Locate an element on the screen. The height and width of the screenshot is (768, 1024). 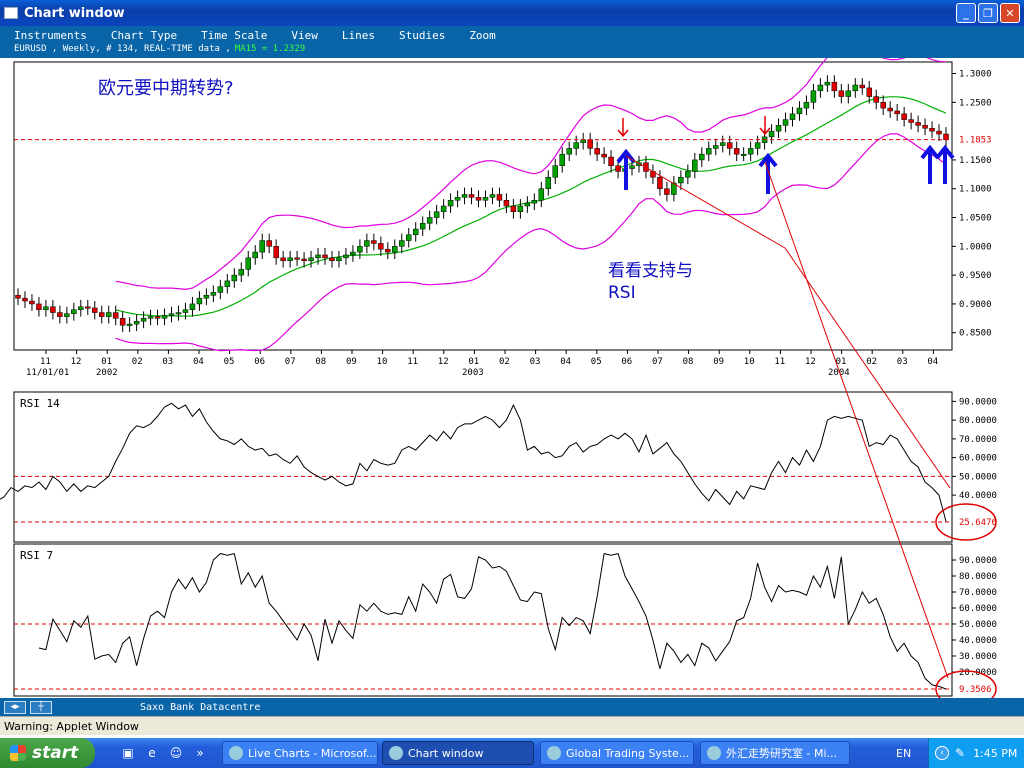
menu-lines: Lines is located at coordinates (359, 35).